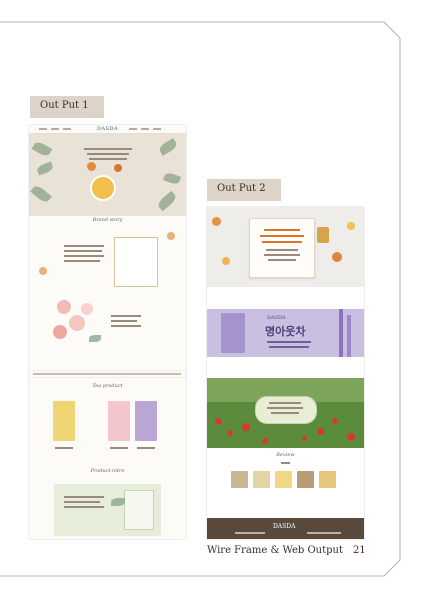 Image resolution: width=421 pixels, height=595 pixels. I want to click on section-heading: Product intro, so click(107, 471).